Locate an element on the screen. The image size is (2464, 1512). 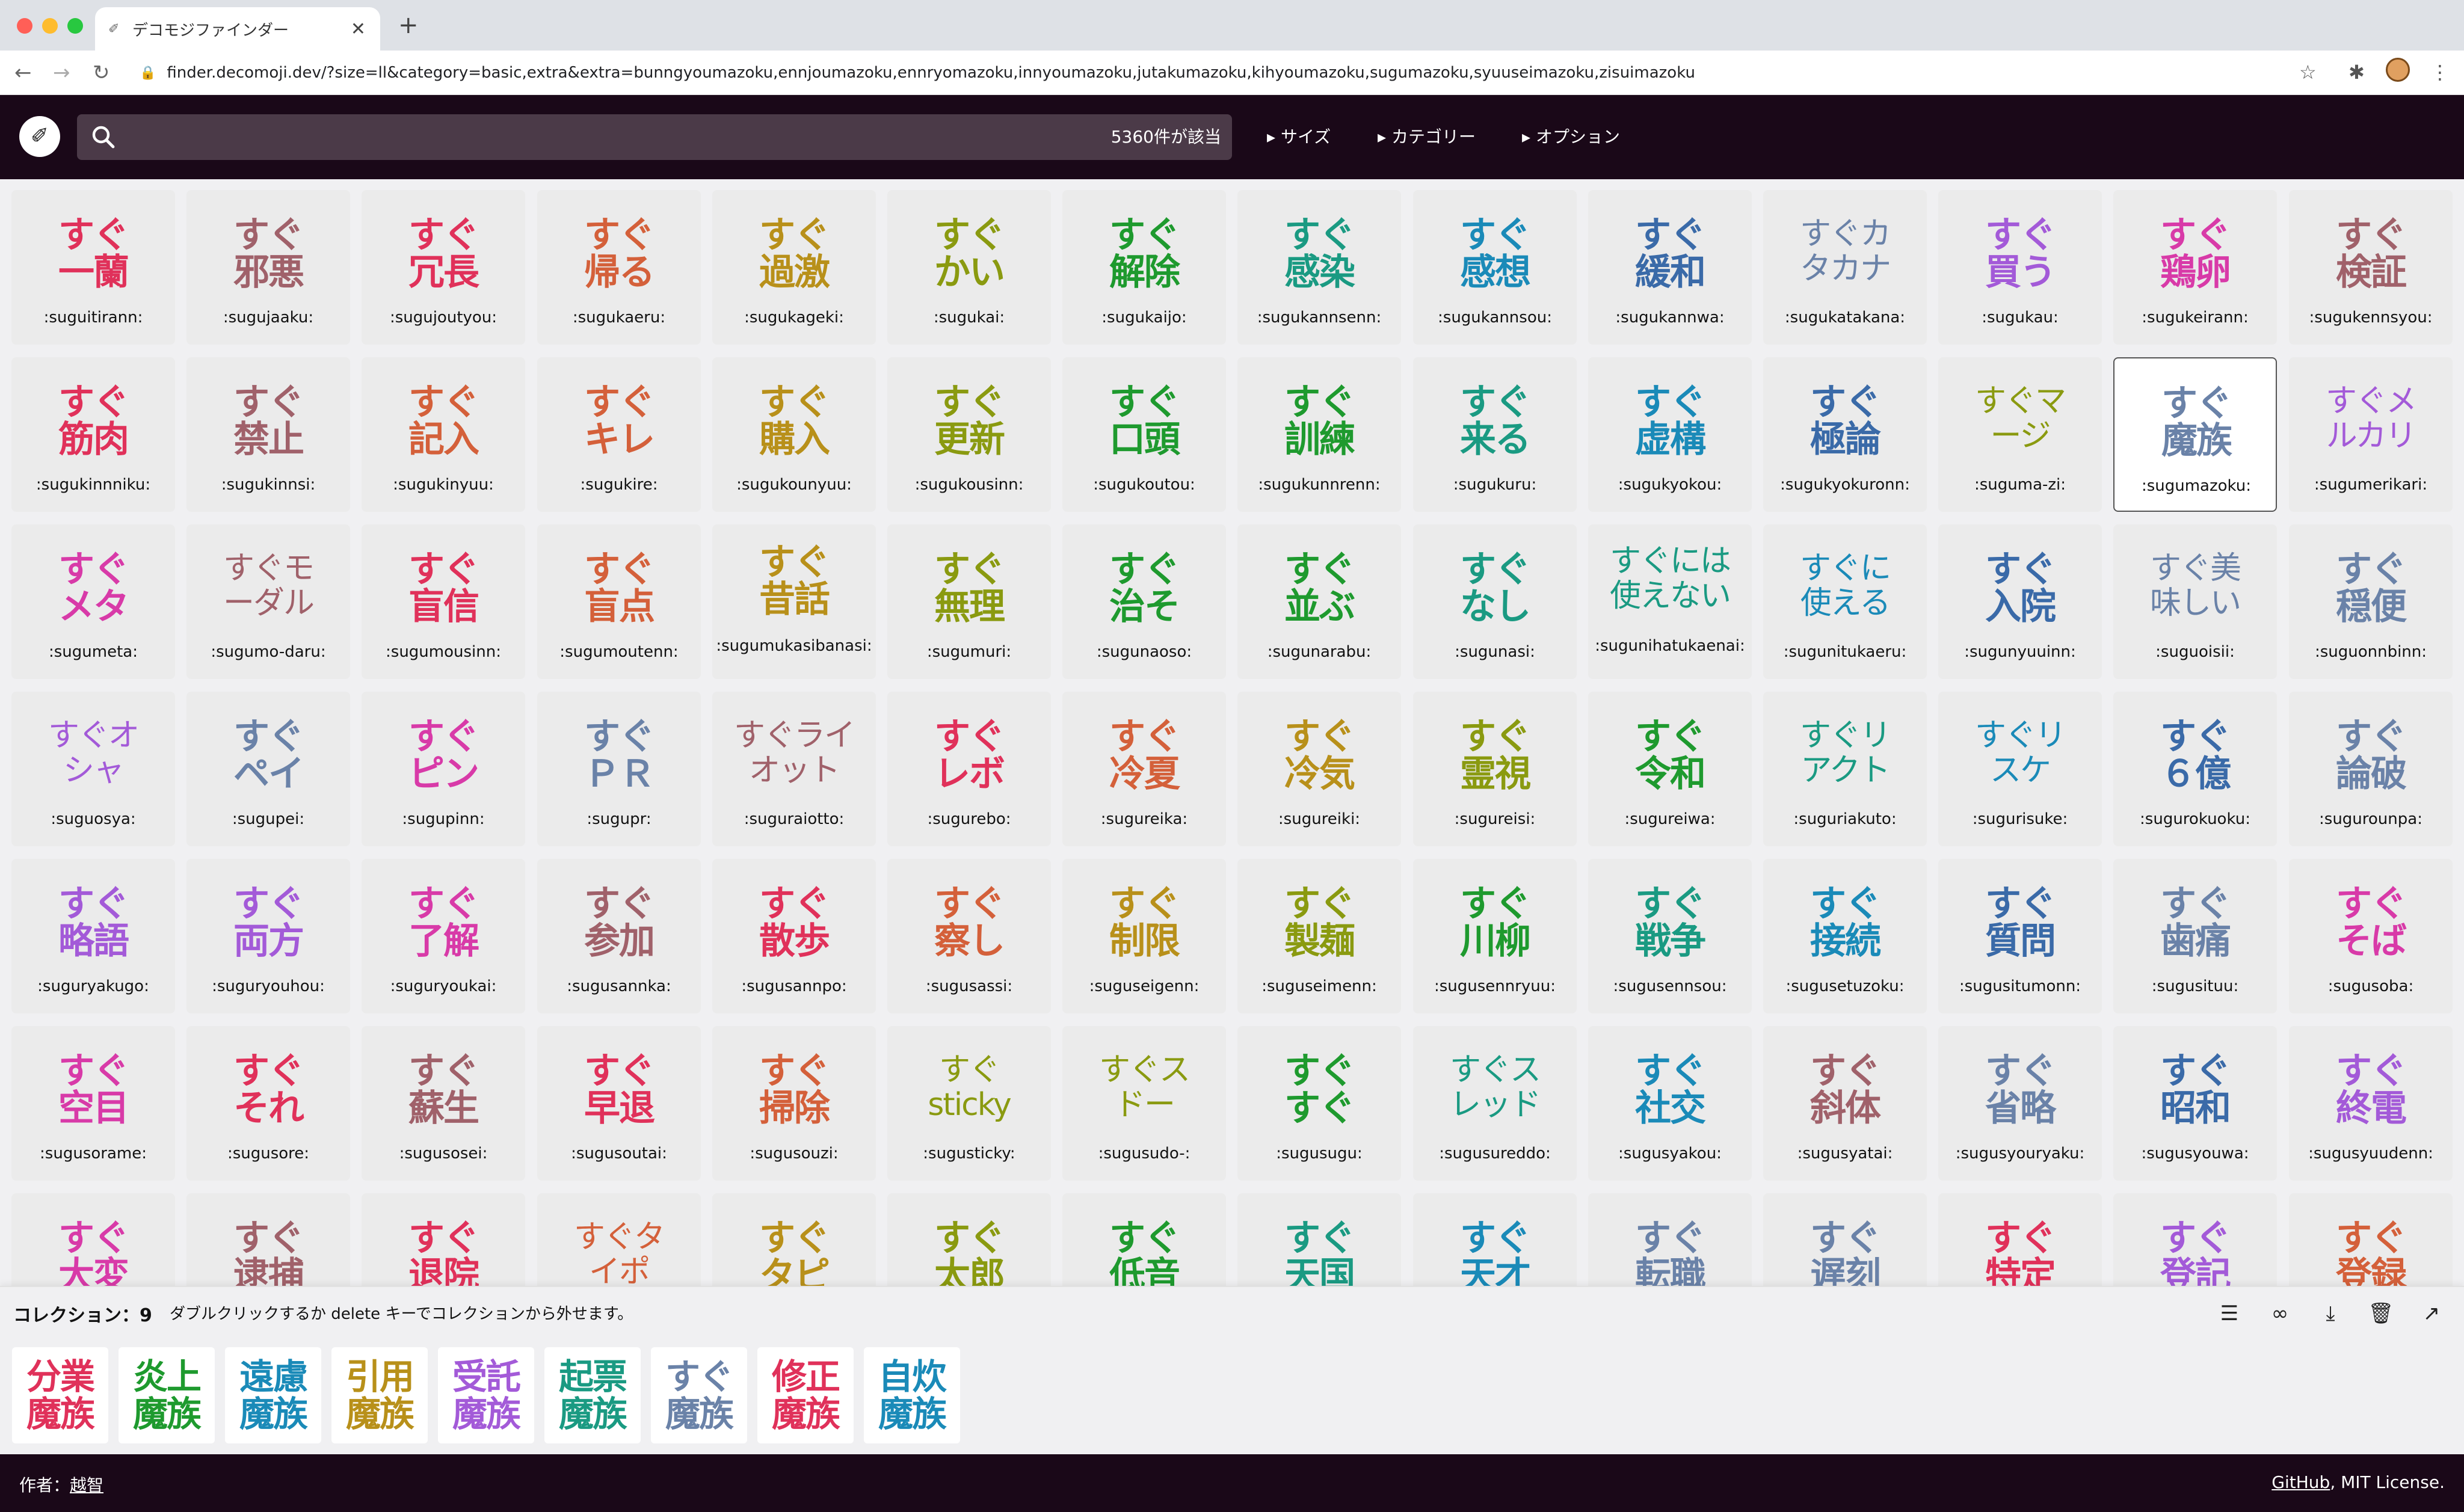
collection-item: 修正 魔族 is located at coordinates (806, 1395).